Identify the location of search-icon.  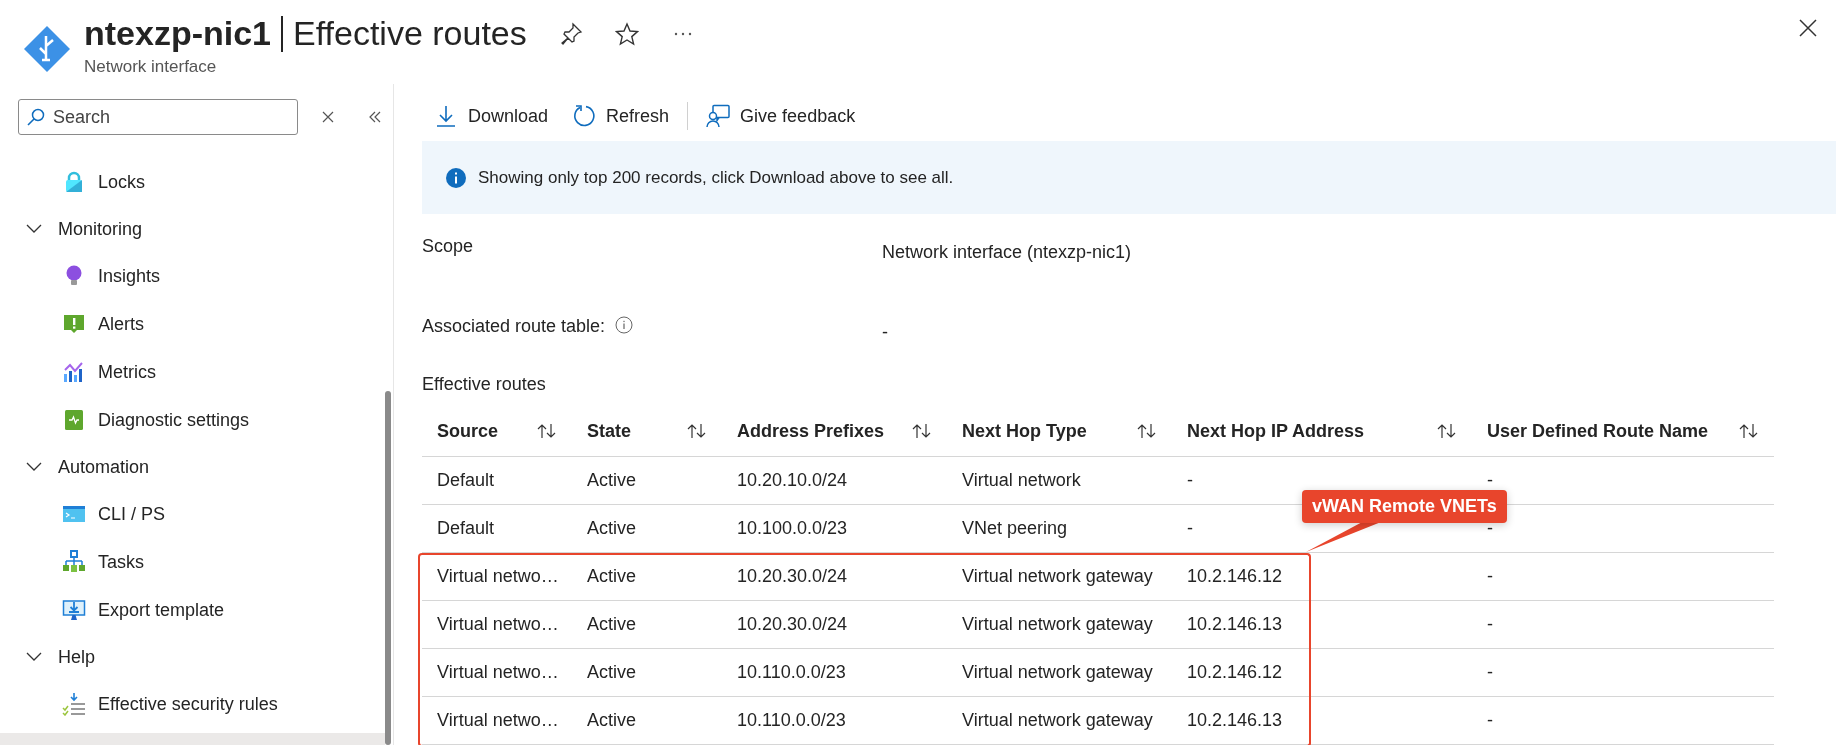
(36, 117).